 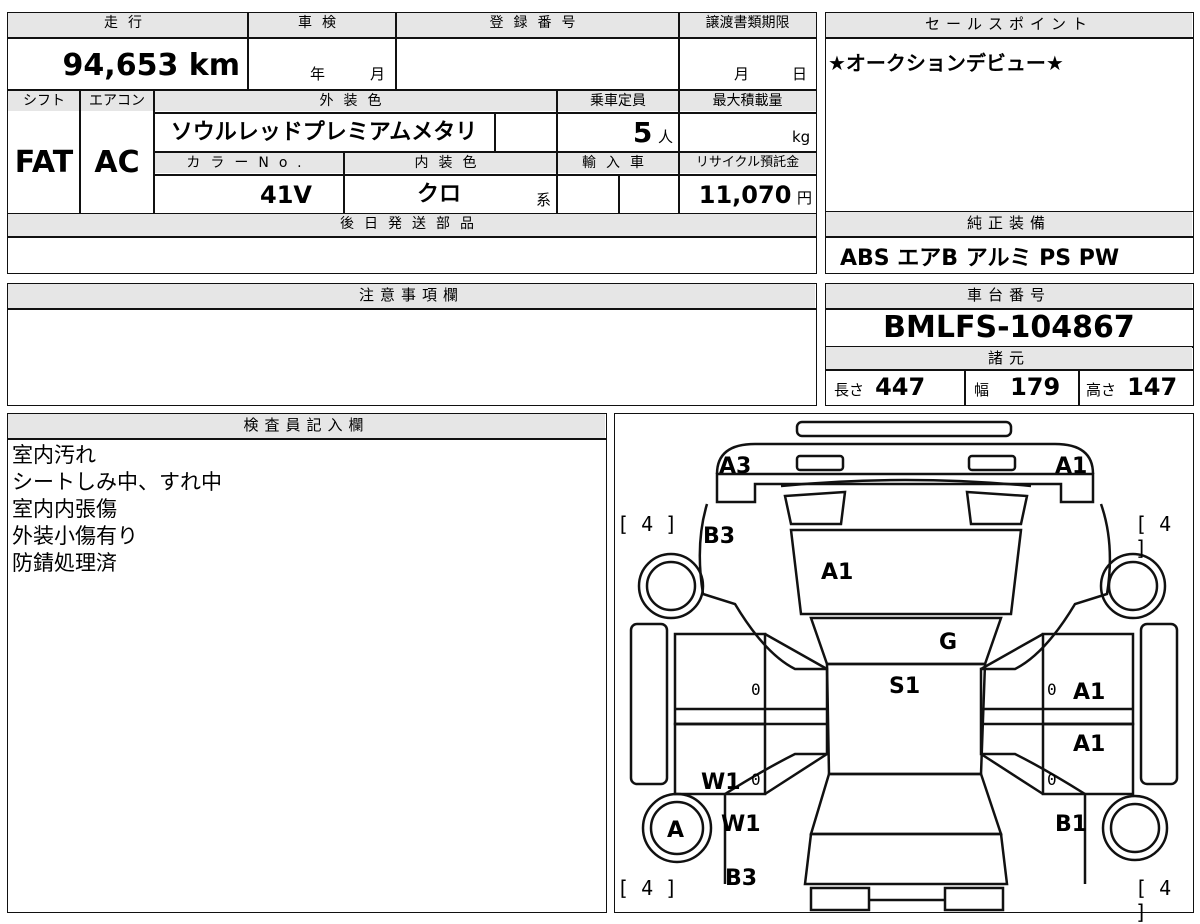 I want to click on tire-mark-rear-left: [ 4 ], so click(x=647, y=888).